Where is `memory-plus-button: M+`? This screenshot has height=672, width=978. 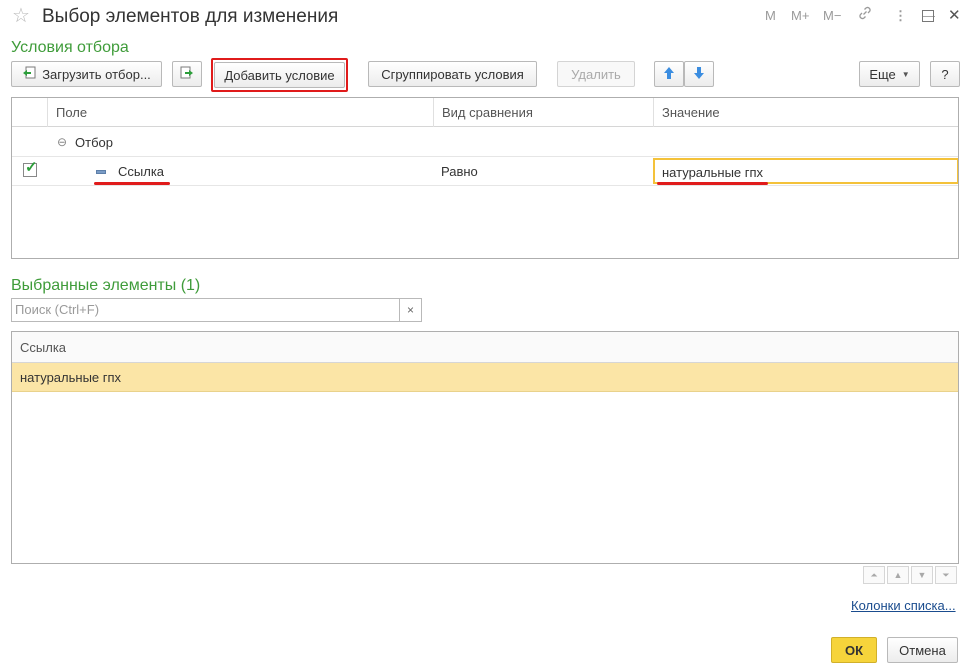
memory-plus-button: M+ is located at coordinates (800, 16).